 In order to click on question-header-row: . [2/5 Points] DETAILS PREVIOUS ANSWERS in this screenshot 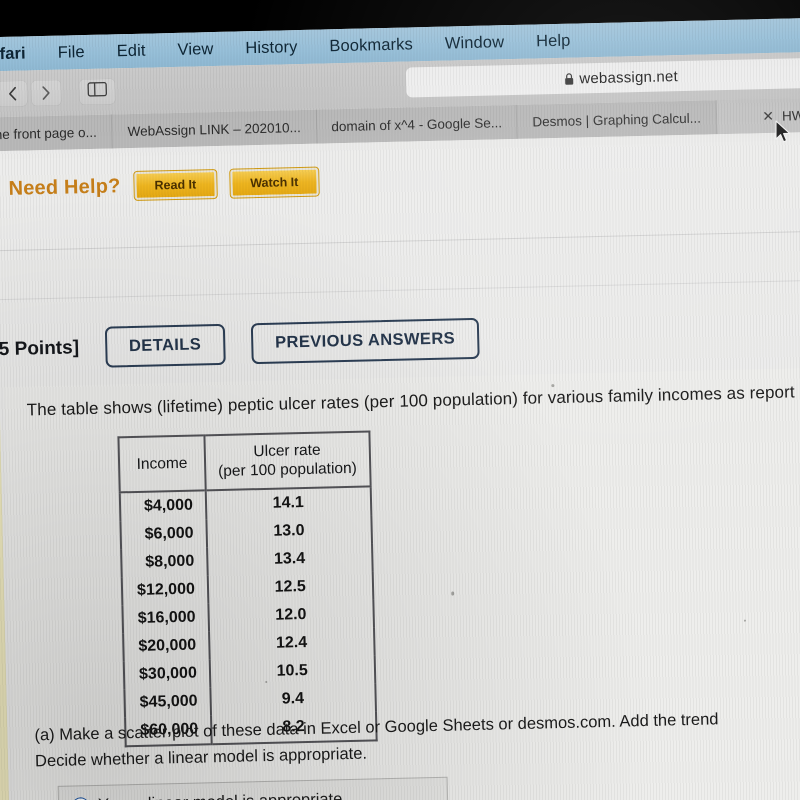, I will do `click(400, 340)`.